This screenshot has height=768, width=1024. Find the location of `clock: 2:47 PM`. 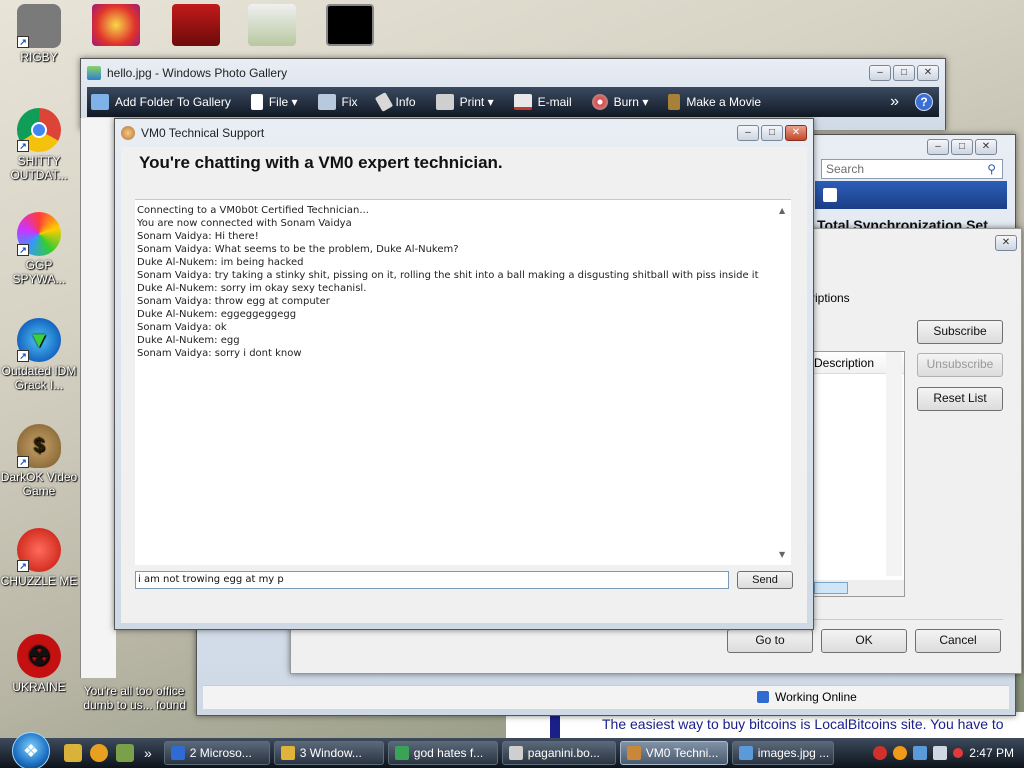

clock: 2:47 PM is located at coordinates (991, 753).